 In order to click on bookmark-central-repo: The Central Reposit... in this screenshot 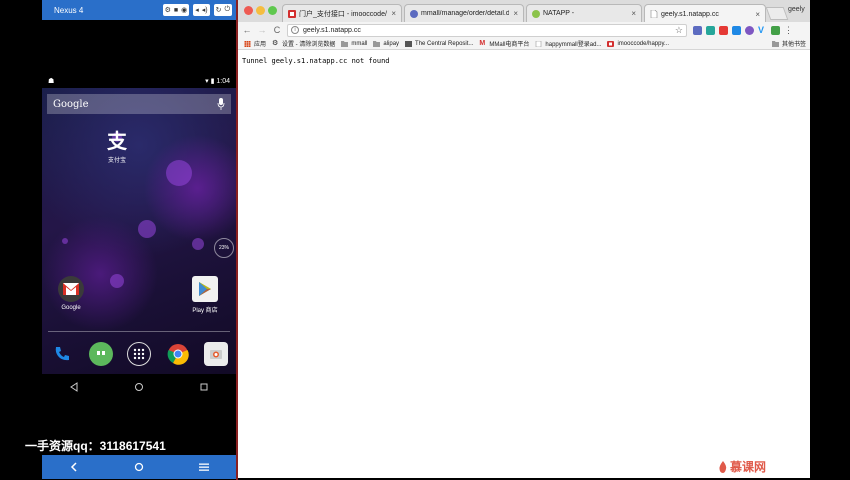, I will do `click(439, 43)`.